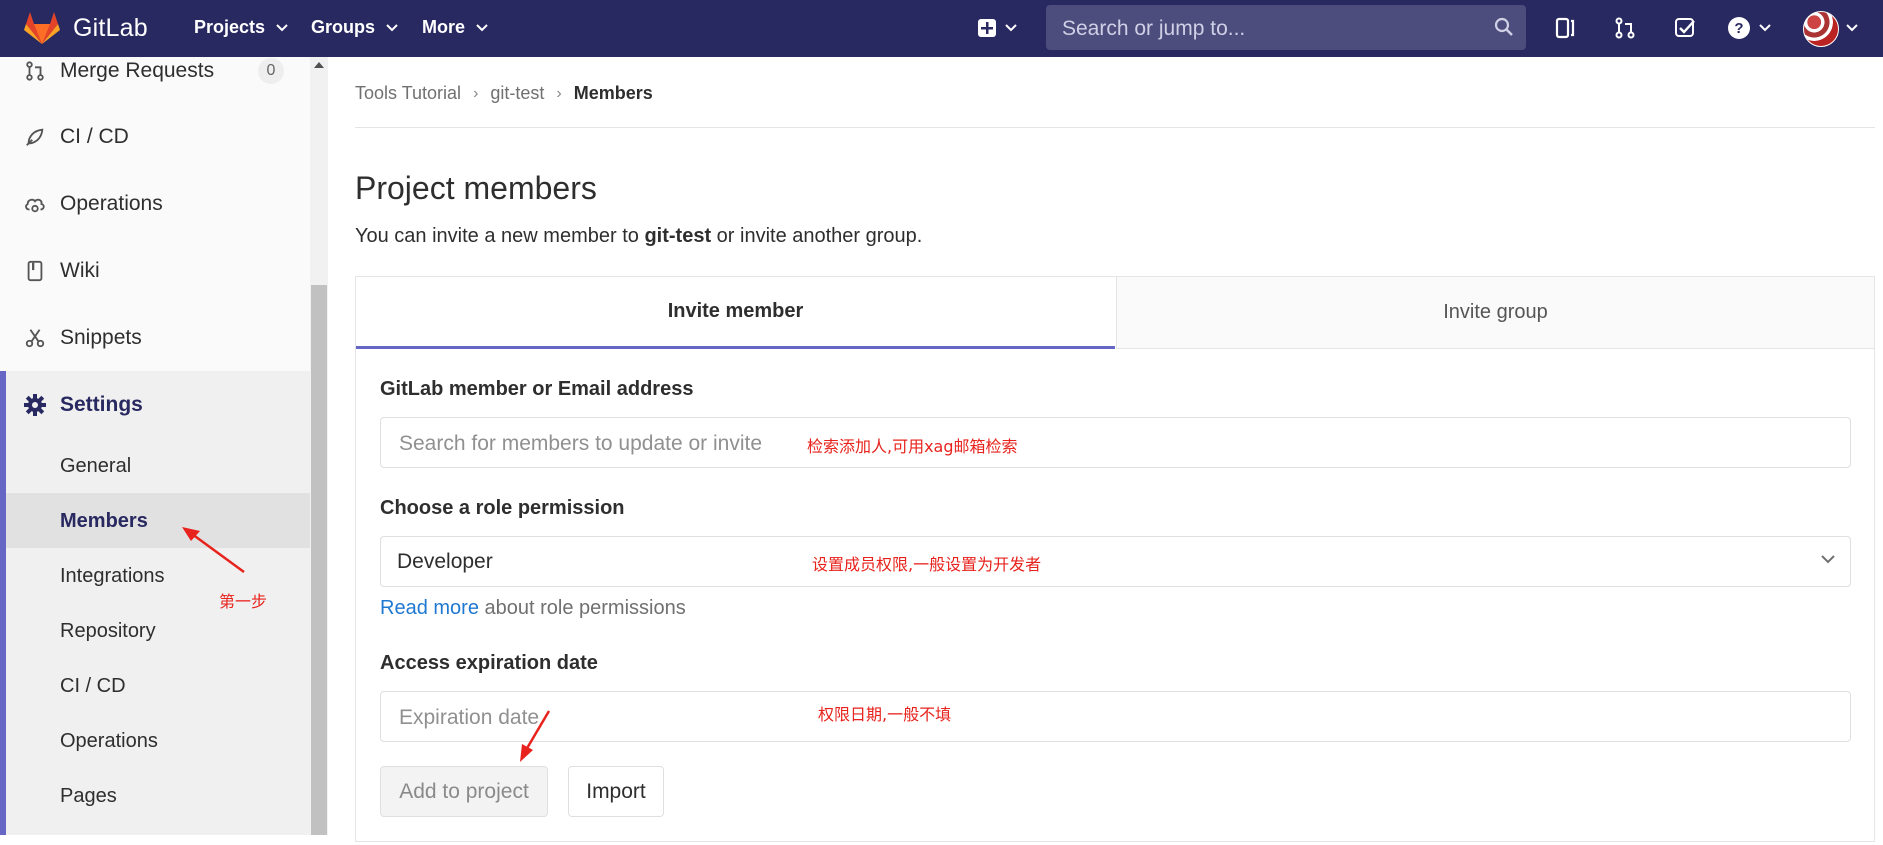 Image resolution: width=1883 pixels, height=845 pixels. Describe the element at coordinates (678, 236) in the screenshot. I see `subtitle-project-name: git-test` at that location.